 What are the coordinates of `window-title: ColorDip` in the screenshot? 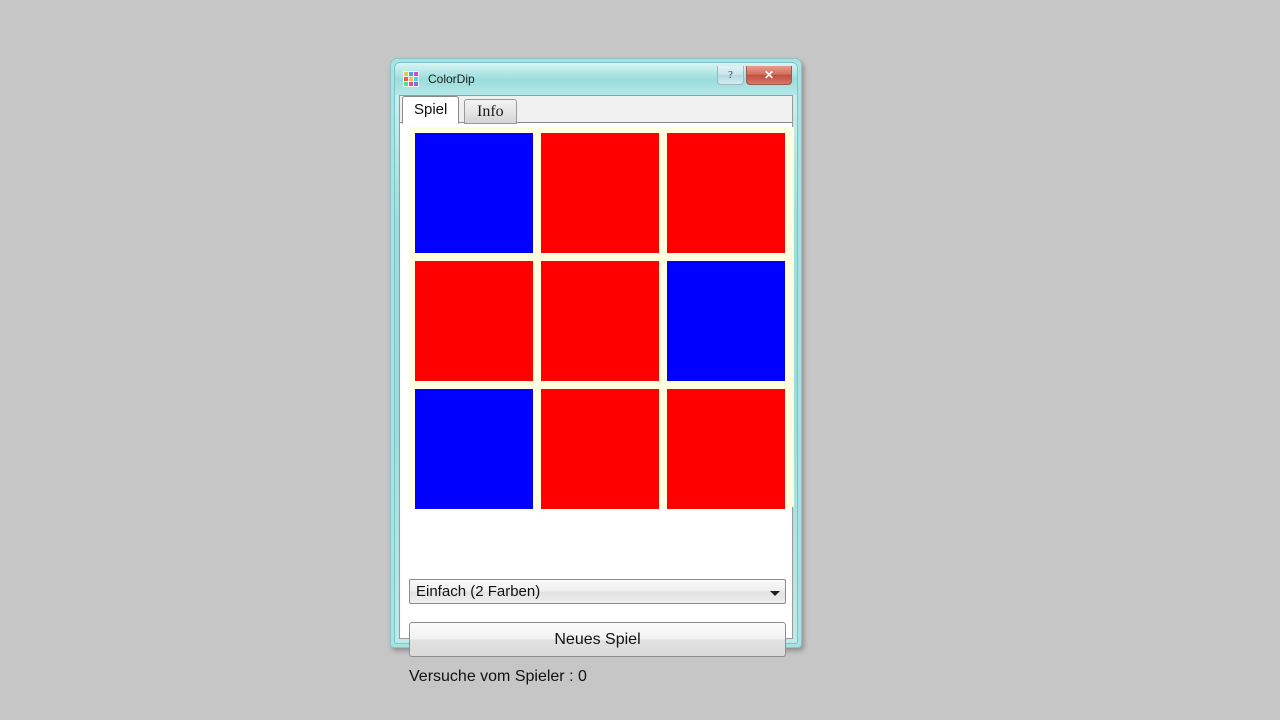 It's located at (451, 79).